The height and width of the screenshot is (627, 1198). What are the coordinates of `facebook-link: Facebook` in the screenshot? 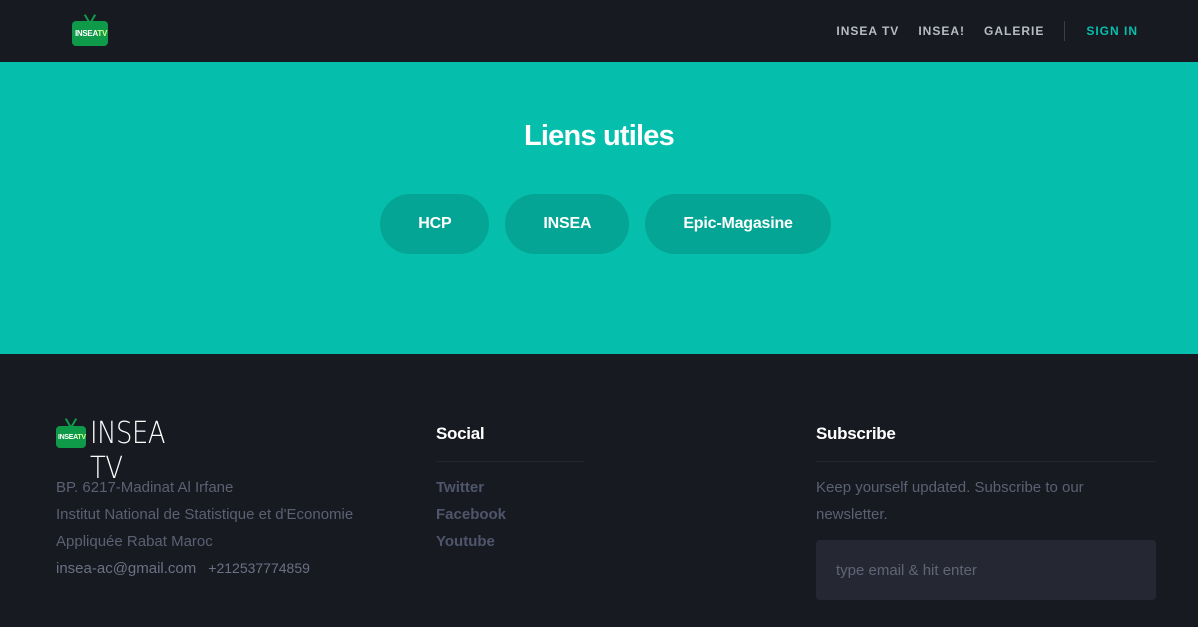 It's located at (471, 514).